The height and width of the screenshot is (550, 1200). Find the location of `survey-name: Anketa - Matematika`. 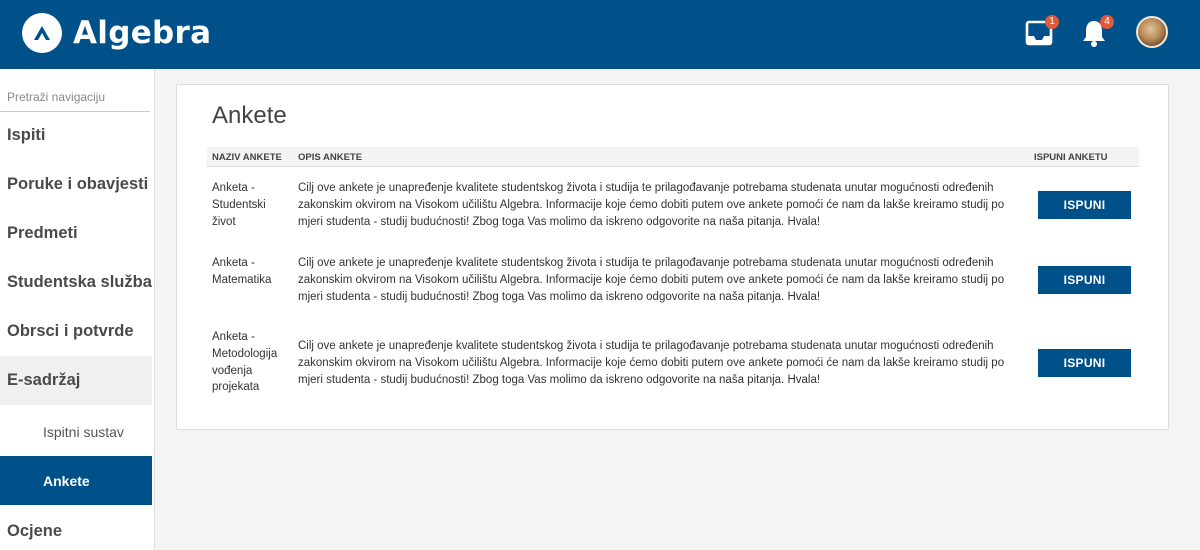

survey-name: Anketa - Matematika is located at coordinates (242, 271).